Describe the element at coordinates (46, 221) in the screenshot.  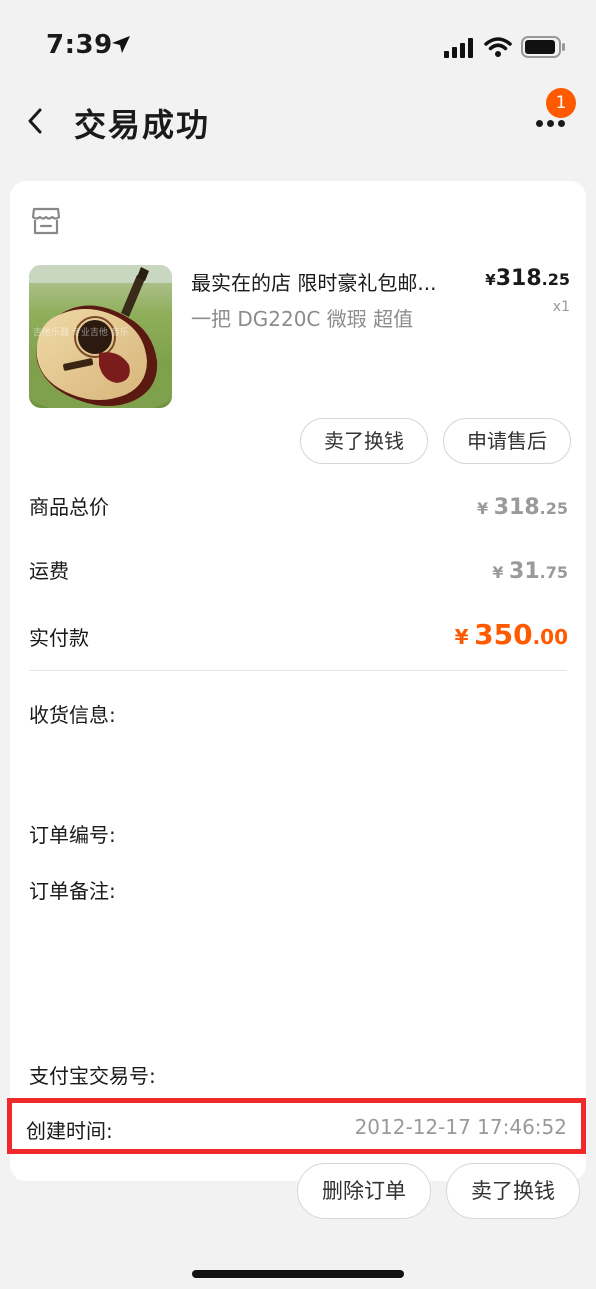
I see `shop-icon` at that location.